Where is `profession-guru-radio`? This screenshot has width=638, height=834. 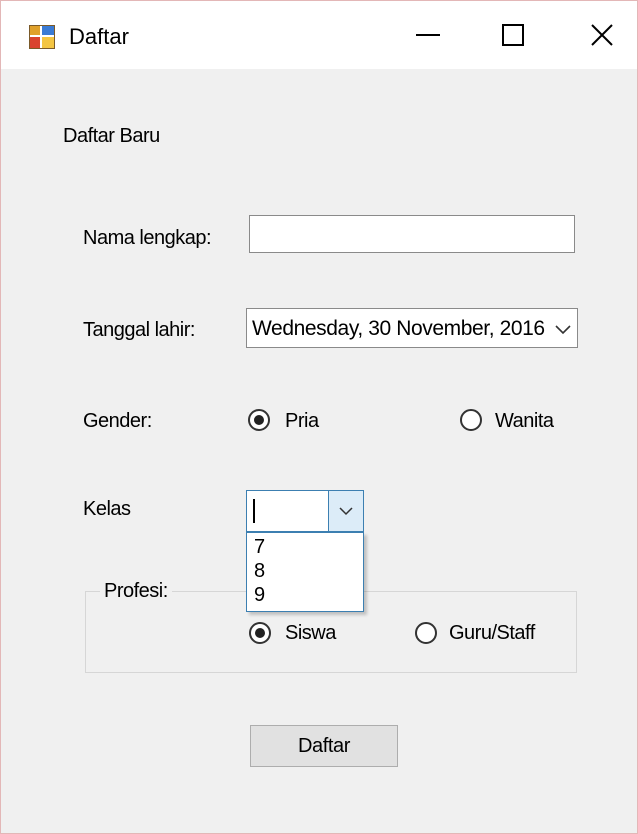
profession-guru-radio is located at coordinates (426, 633).